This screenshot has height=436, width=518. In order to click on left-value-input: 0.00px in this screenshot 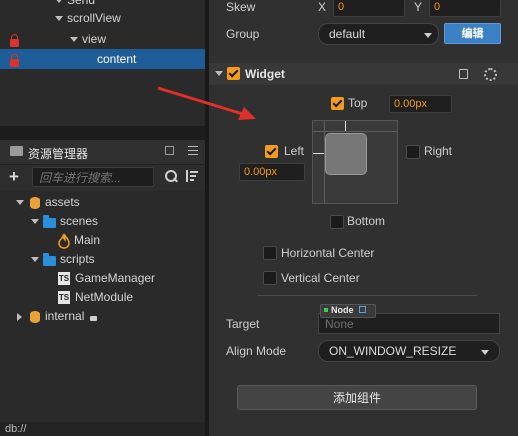, I will do `click(272, 172)`.